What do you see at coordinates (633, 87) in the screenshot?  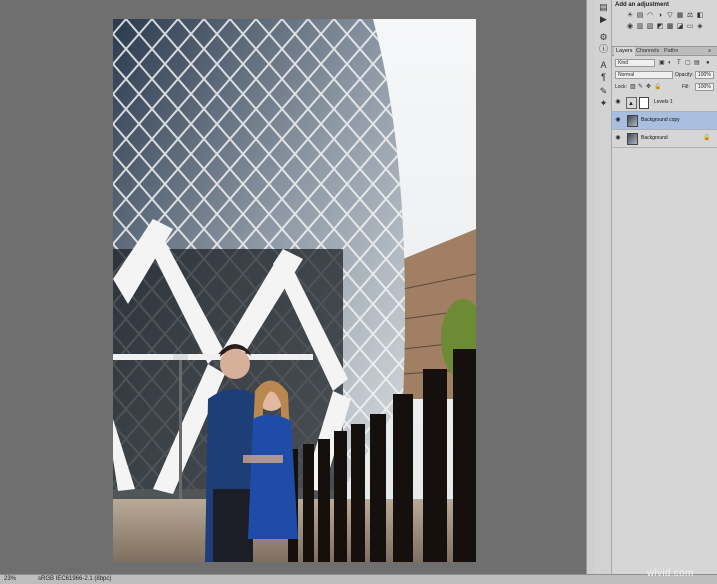 I see `lock-transparent-icon: ▨` at bounding box center [633, 87].